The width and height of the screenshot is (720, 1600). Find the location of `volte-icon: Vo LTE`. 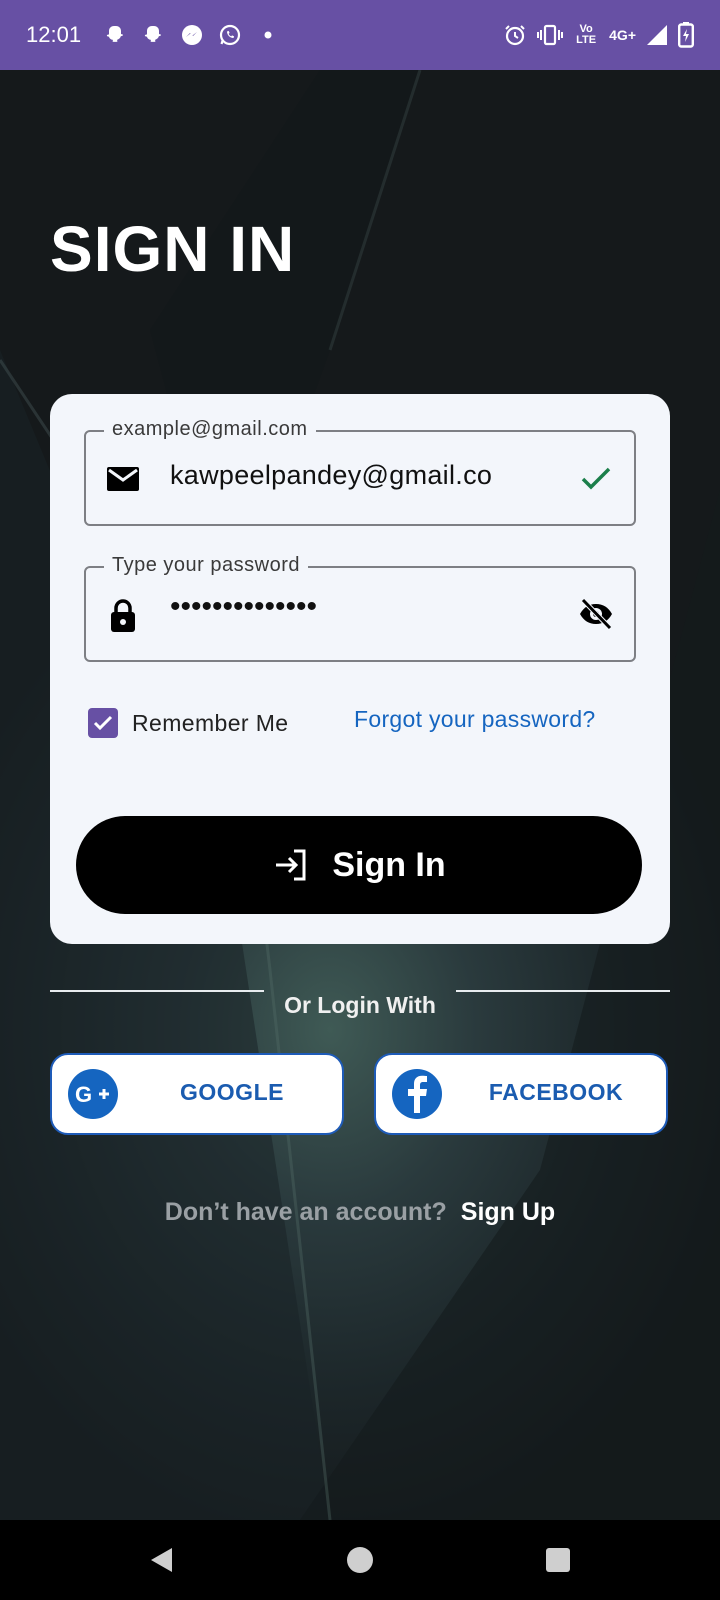

volte-icon: Vo LTE is located at coordinates (586, 34).